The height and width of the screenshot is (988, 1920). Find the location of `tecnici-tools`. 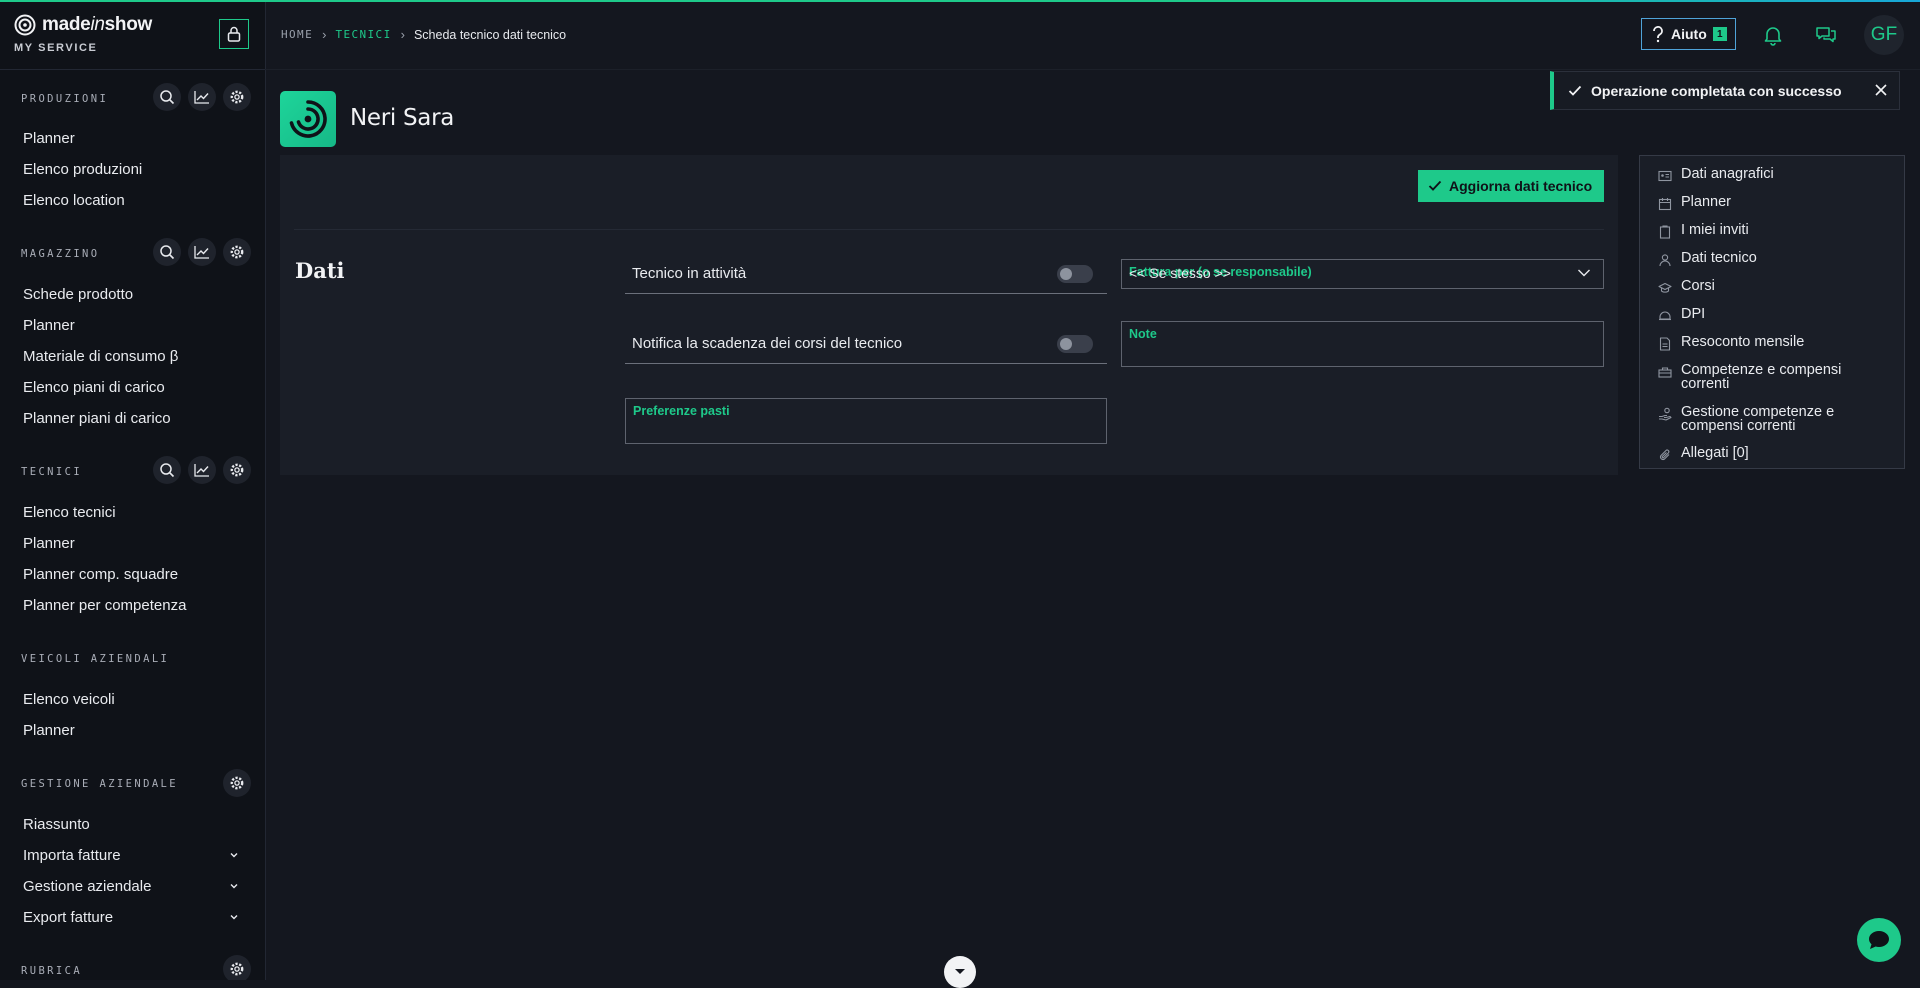

tecnici-tools is located at coordinates (202, 470).